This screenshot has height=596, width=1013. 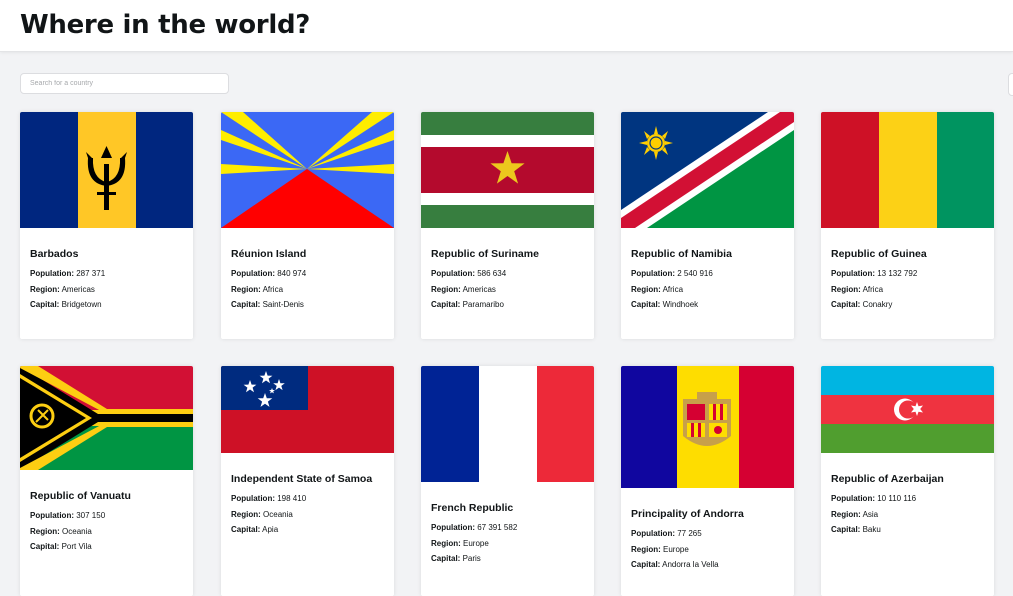 What do you see at coordinates (471, 558) in the screenshot?
I see `capital-value: Paris` at bounding box center [471, 558].